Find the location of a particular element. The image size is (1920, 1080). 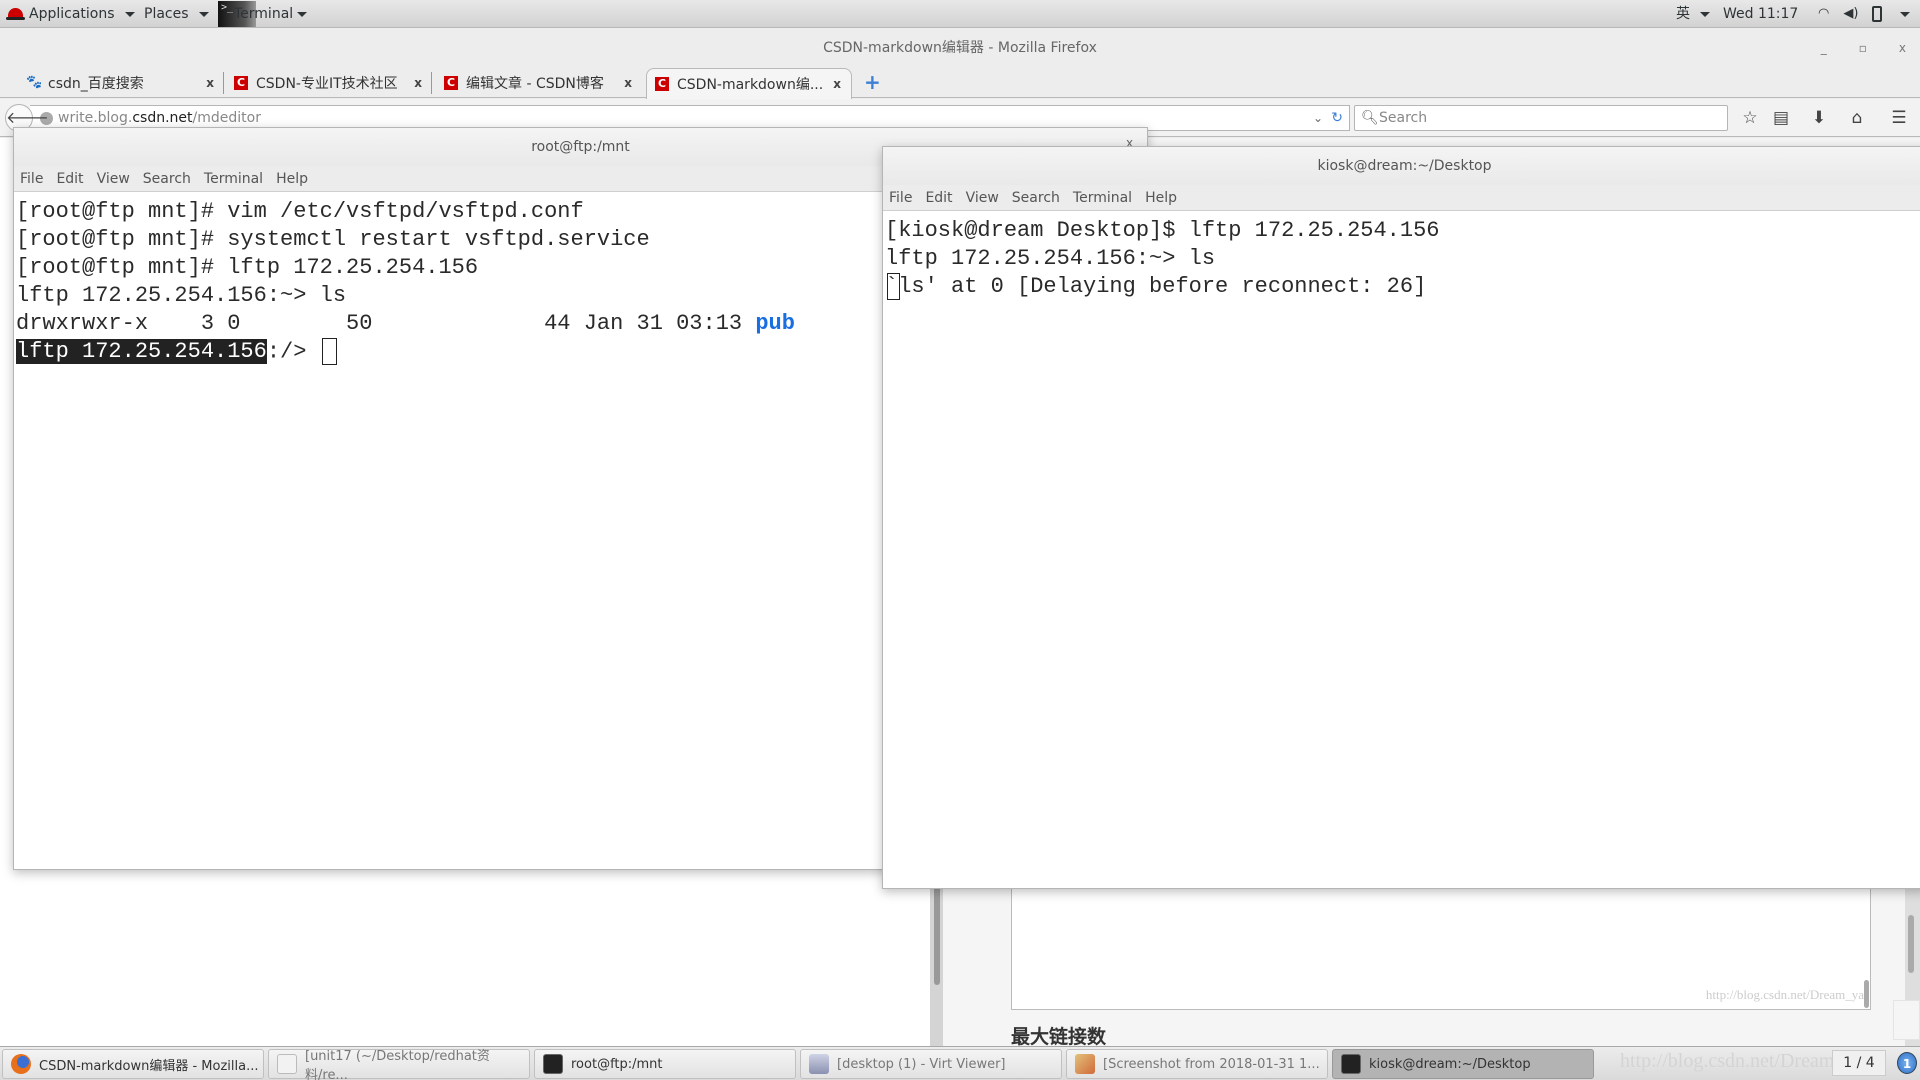

terminal-menubar: File Edit View Search Terminal Help is located at coordinates (1401, 198).